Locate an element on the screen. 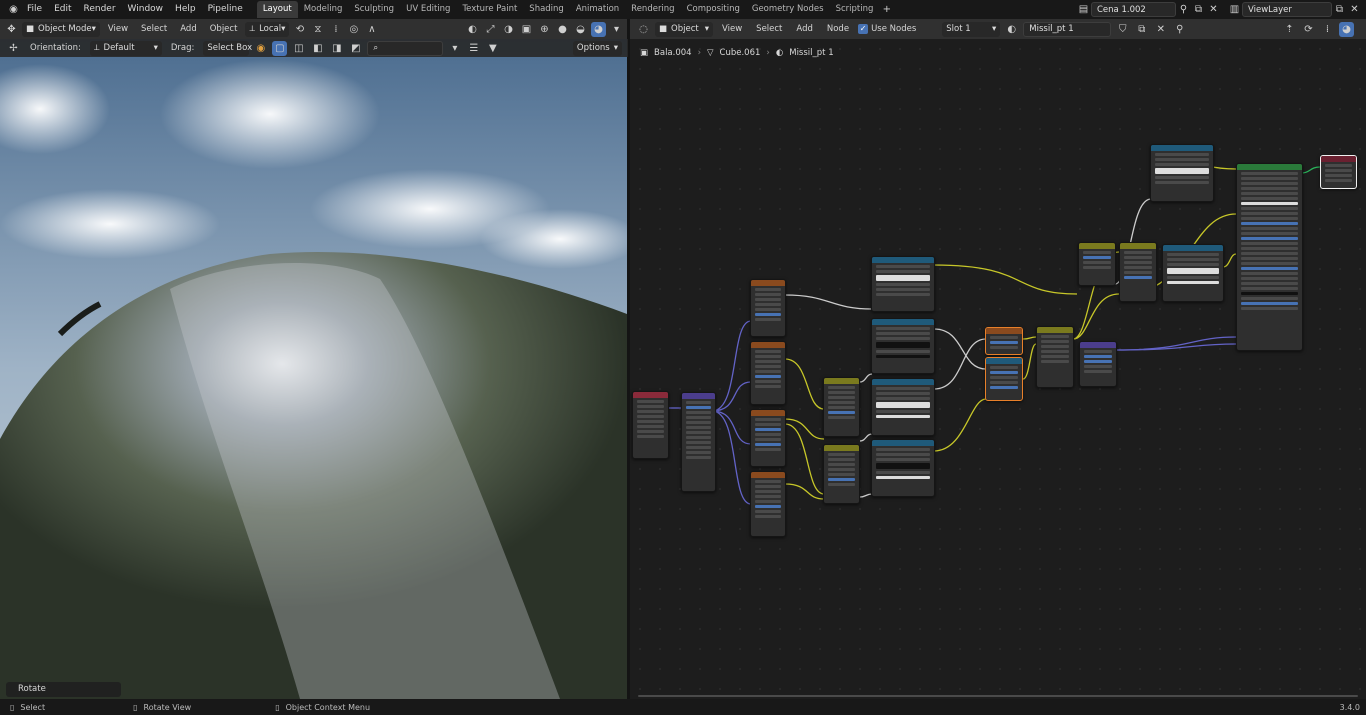 The image size is (1366, 715). shading-wireframe-icon: ⊕ is located at coordinates (544, 29).